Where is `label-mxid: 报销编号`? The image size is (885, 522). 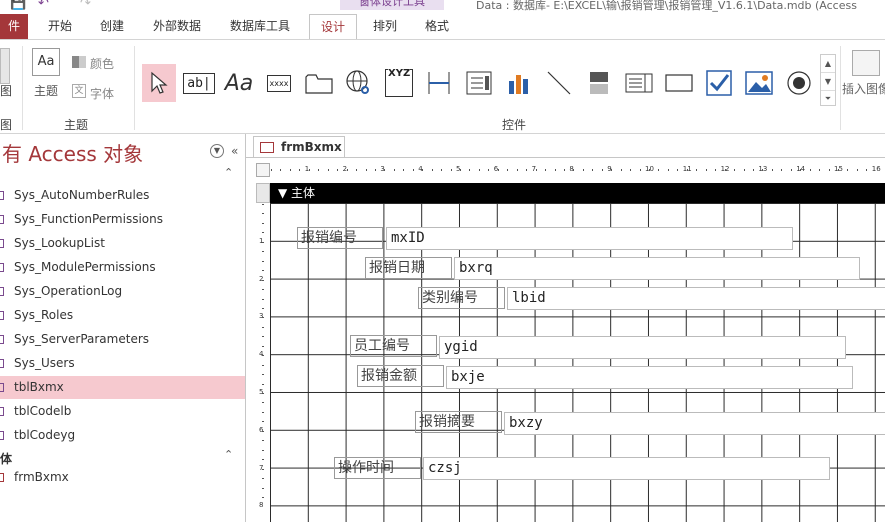
label-mxid: 报销编号 is located at coordinates (340, 238).